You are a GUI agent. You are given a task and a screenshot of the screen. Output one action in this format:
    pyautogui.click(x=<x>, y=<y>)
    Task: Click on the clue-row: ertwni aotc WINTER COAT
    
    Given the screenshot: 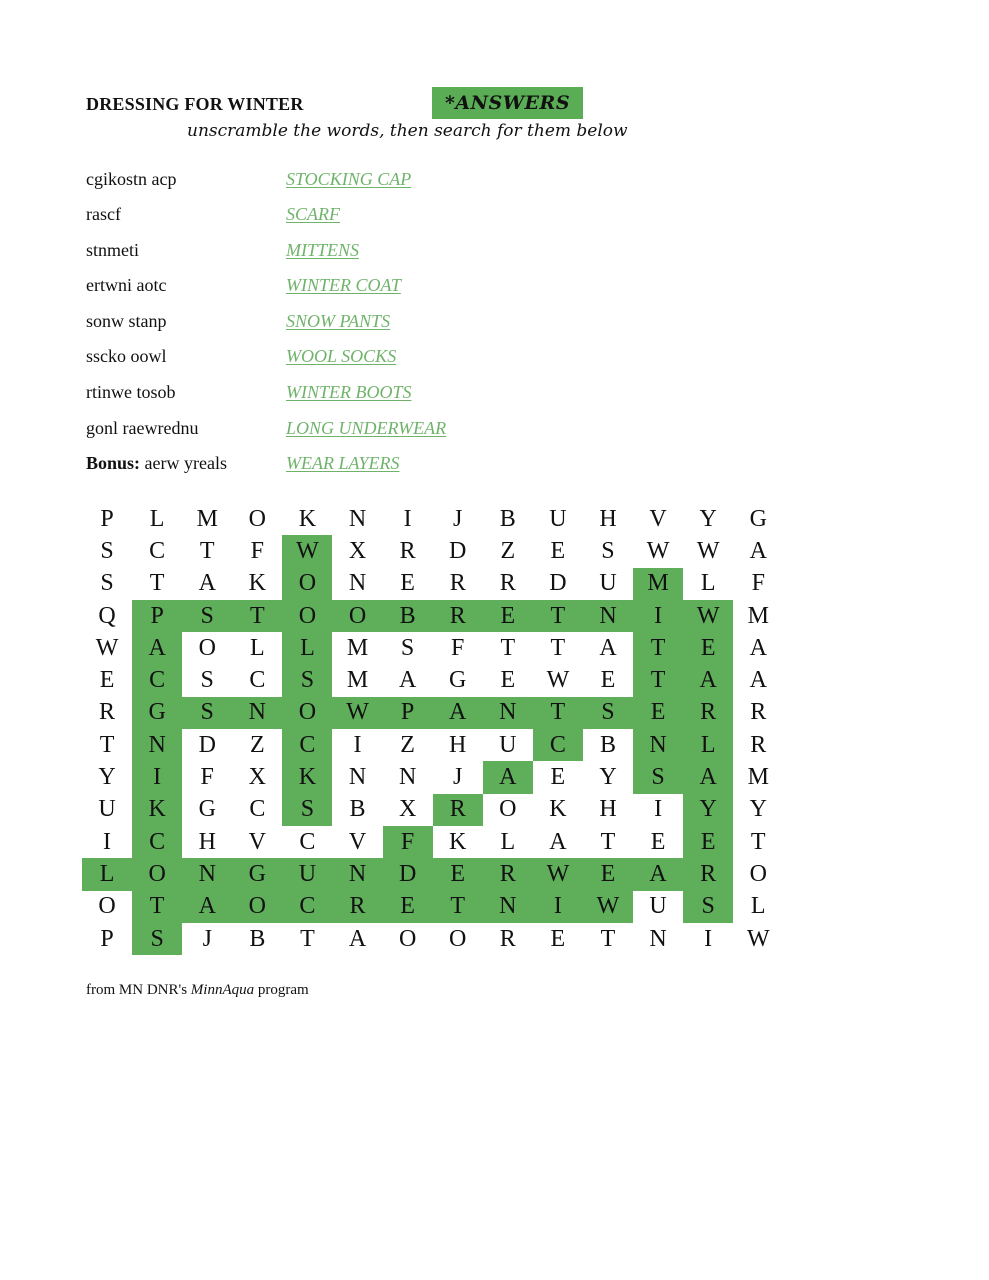 What is the action you would take?
    pyautogui.click(x=243, y=285)
    